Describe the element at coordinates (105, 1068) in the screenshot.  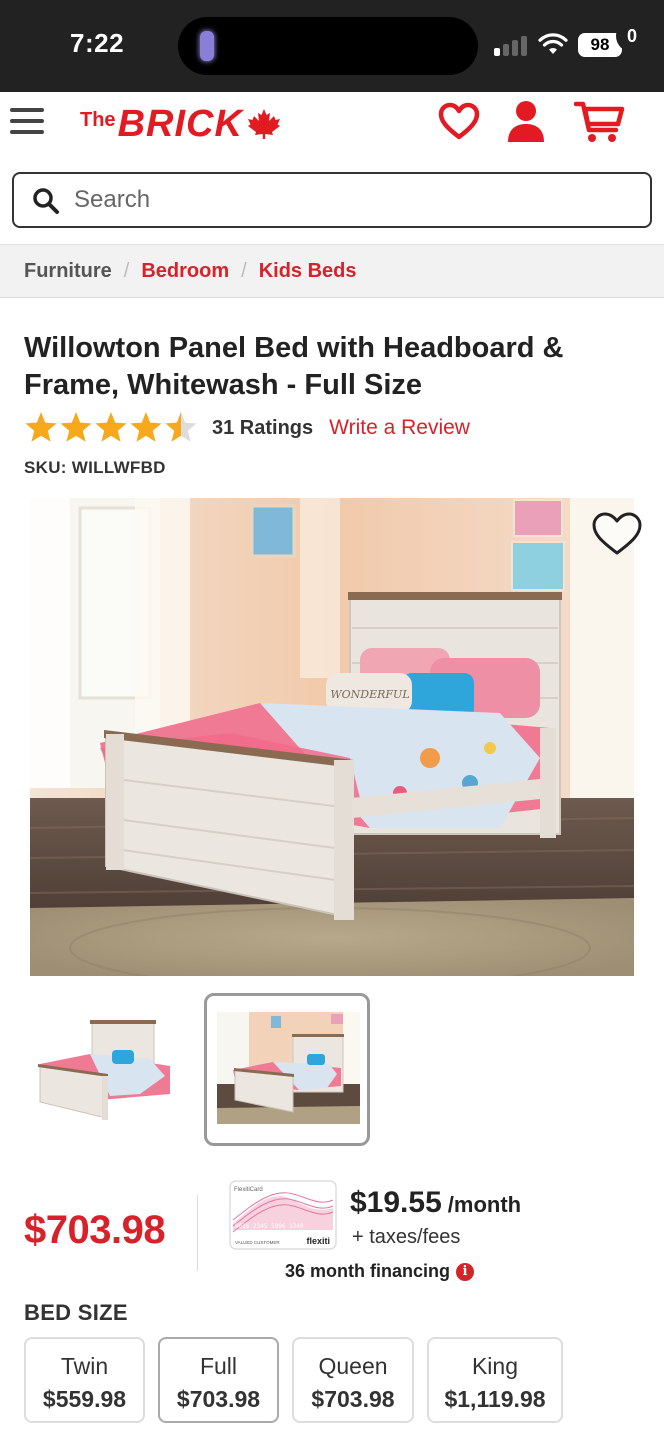
I see `thumbnail-bed-product` at that location.